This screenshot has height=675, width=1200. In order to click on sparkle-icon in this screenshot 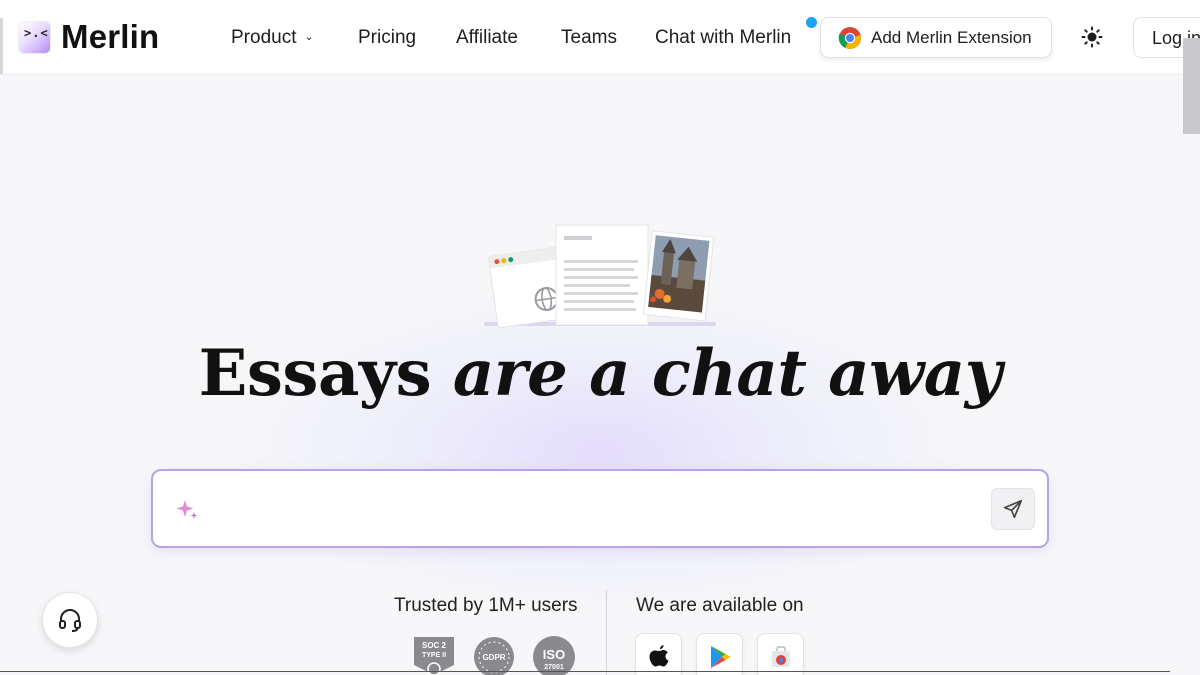, I will do `click(187, 509)`.